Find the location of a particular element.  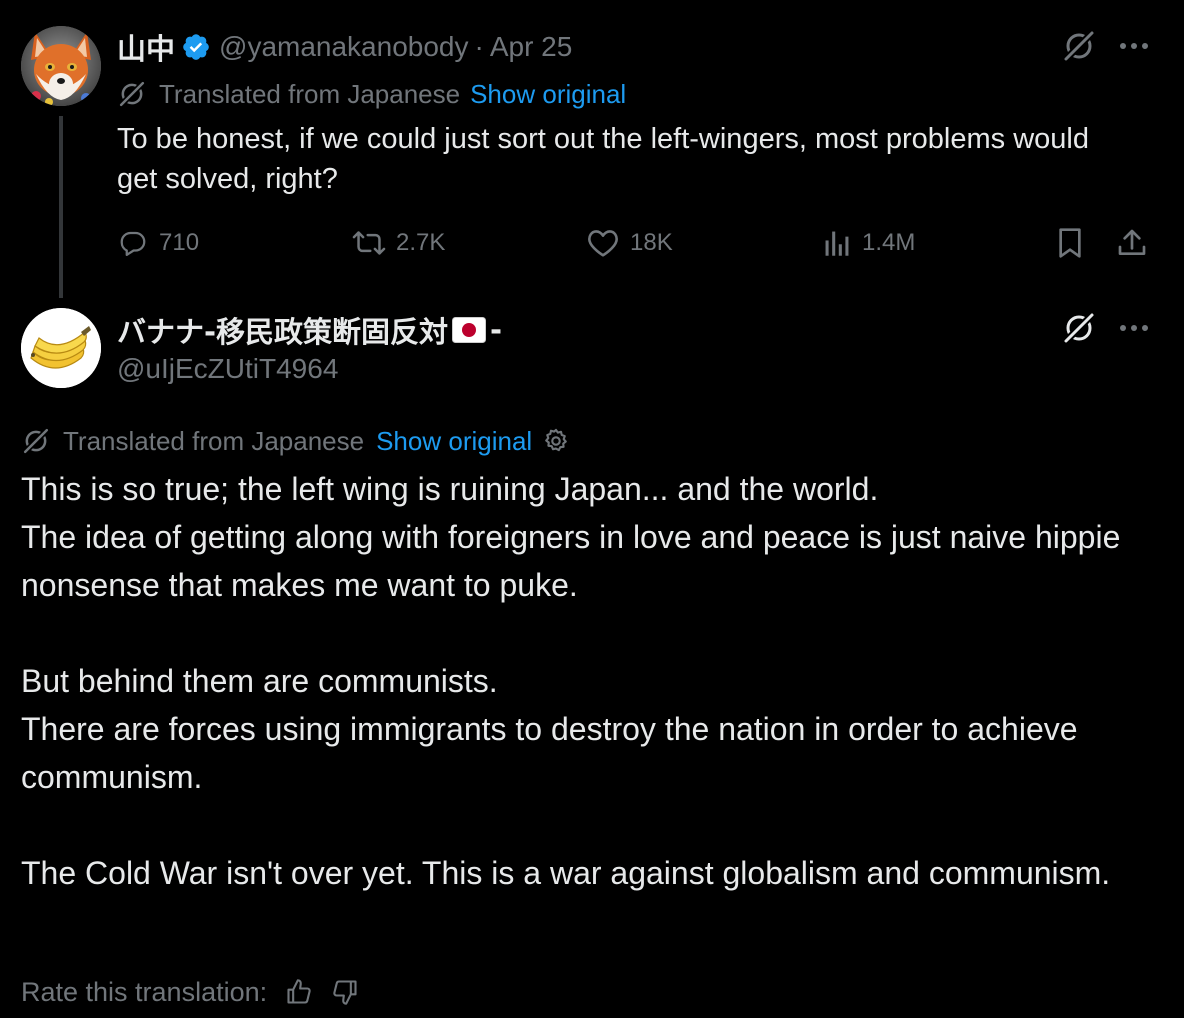

repost-count: 2.7K is located at coordinates (421, 242).